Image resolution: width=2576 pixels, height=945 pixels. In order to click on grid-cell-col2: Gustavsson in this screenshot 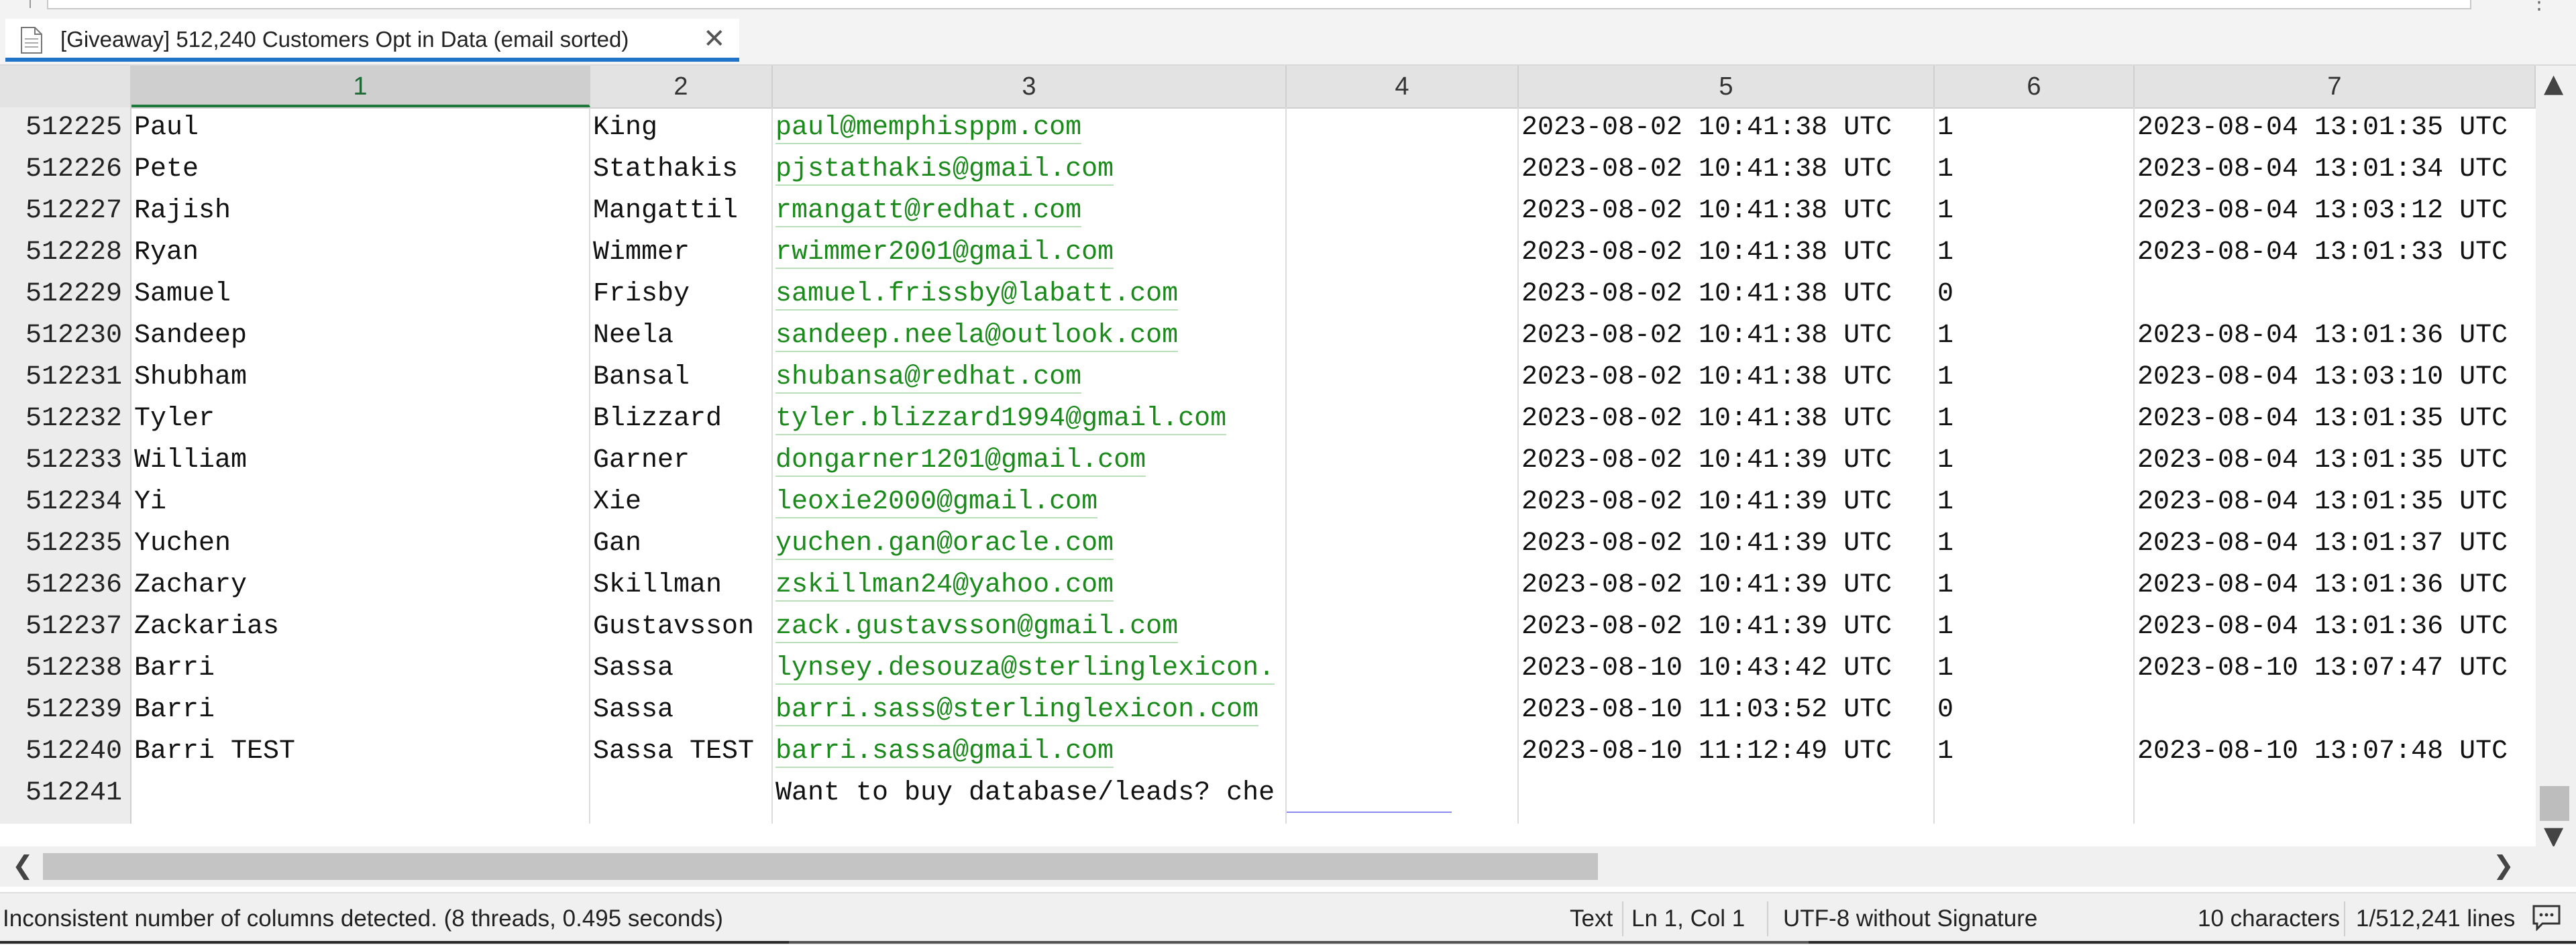, I will do `click(682, 627)`.